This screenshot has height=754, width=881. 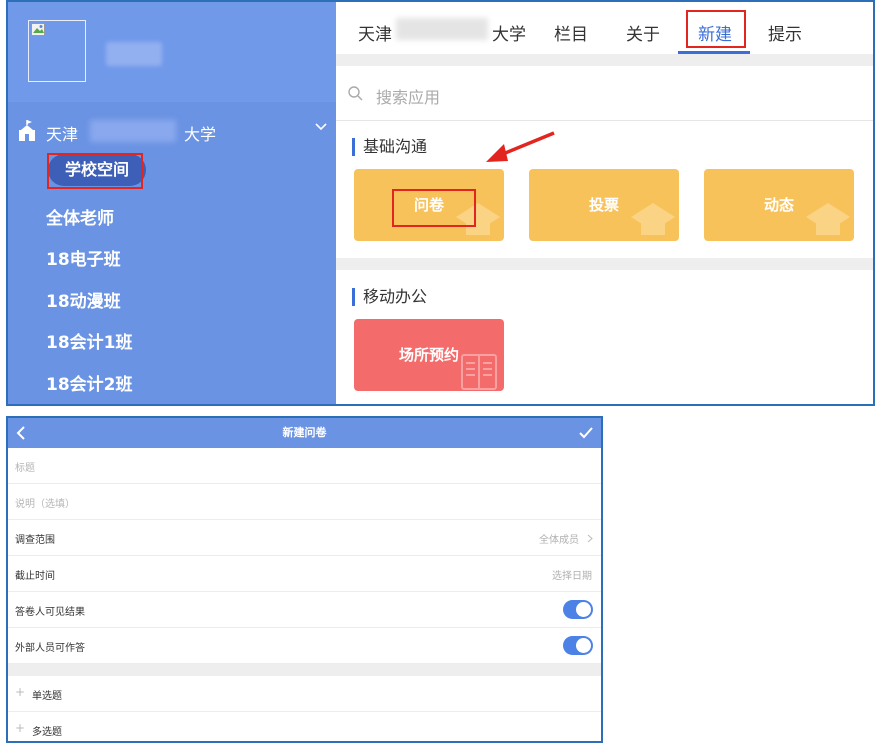 I want to click on check-icon, so click(x=586, y=433).